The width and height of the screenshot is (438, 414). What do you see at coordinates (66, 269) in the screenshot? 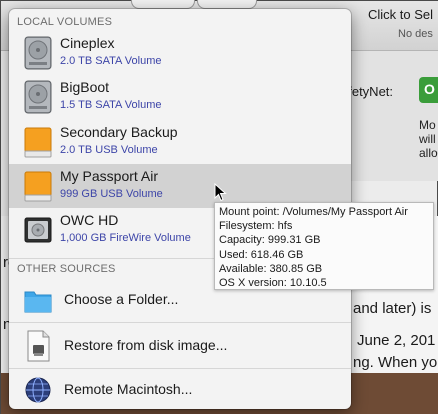
I see `other-sources-header: OTHER SOURCES` at bounding box center [66, 269].